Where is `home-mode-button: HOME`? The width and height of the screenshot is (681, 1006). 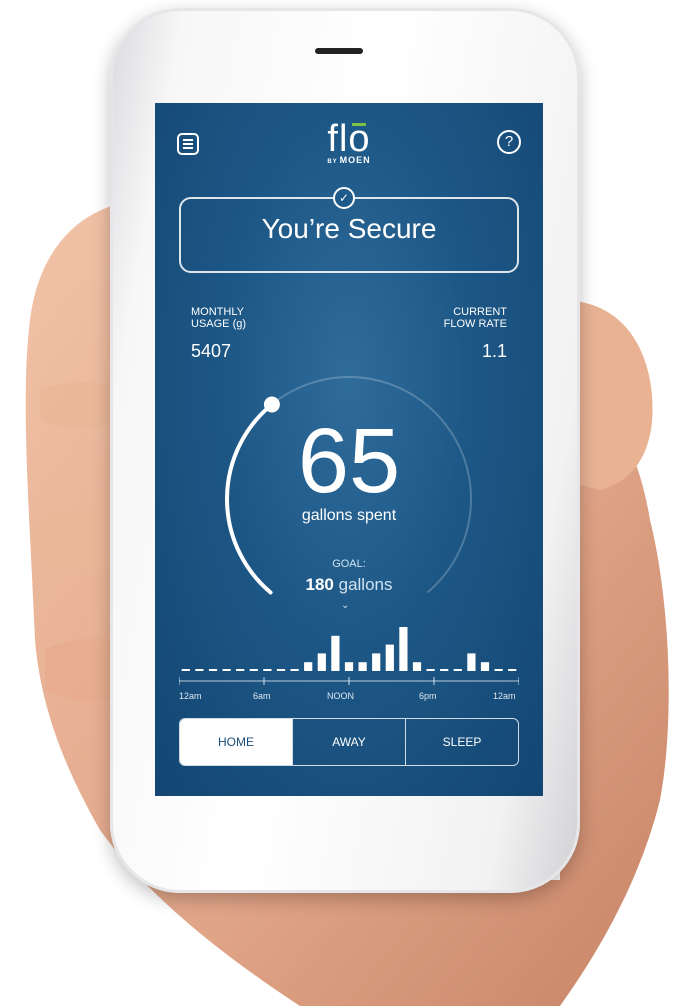
home-mode-button: HOME is located at coordinates (236, 742).